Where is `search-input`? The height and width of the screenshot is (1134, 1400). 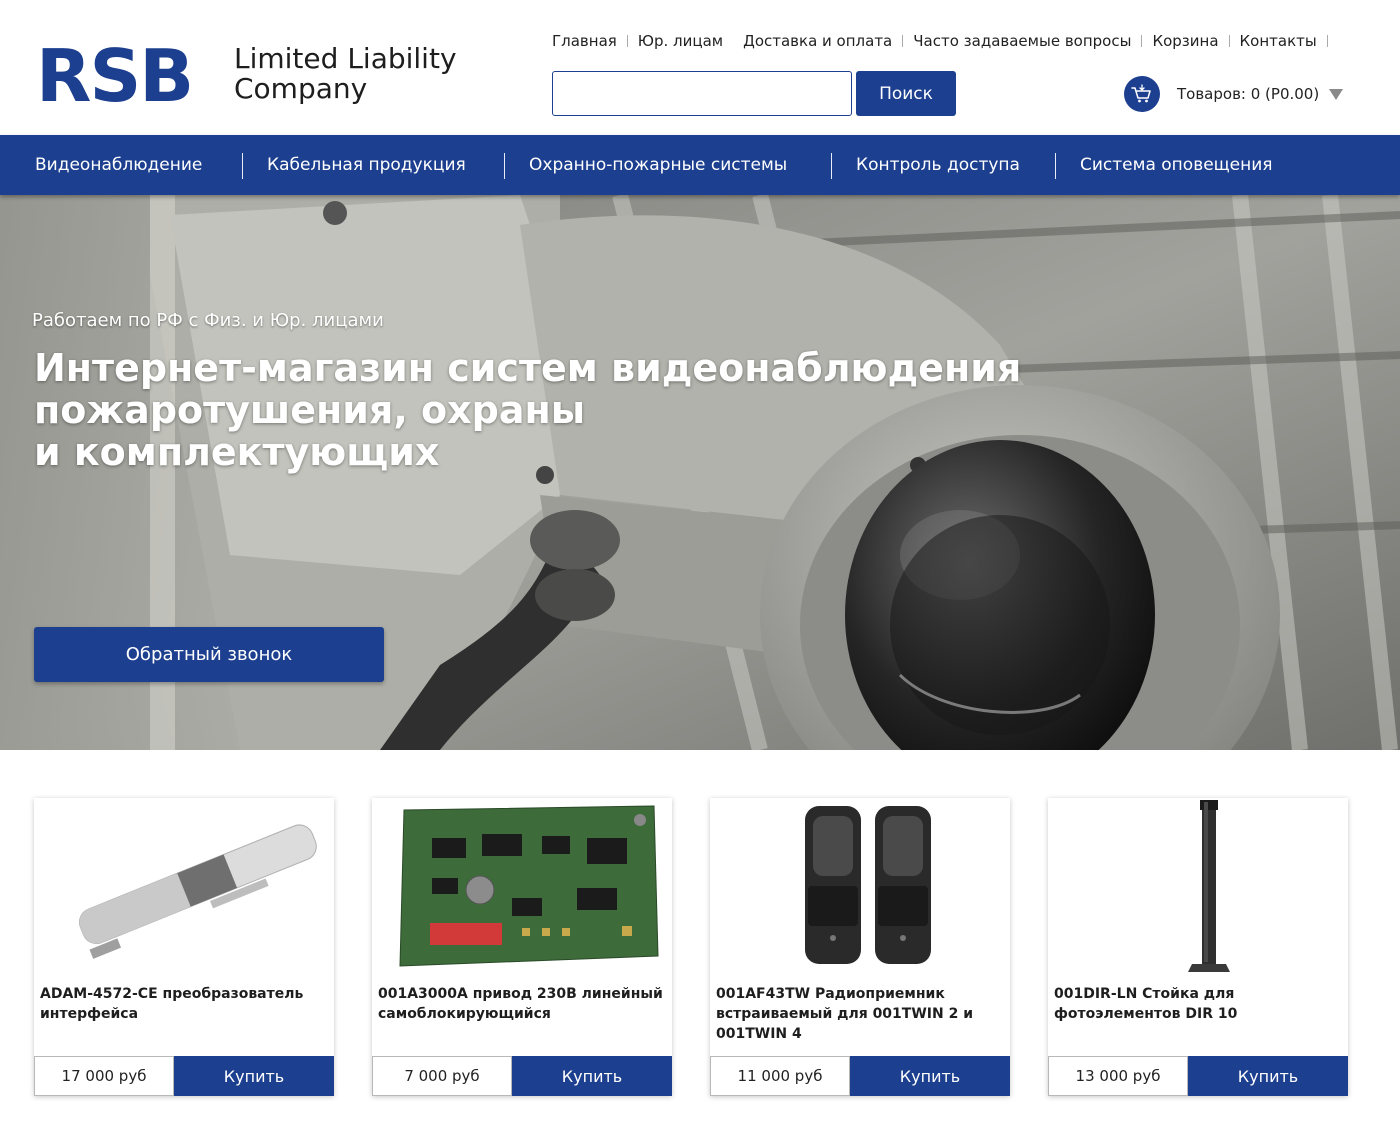
search-input is located at coordinates (702, 93).